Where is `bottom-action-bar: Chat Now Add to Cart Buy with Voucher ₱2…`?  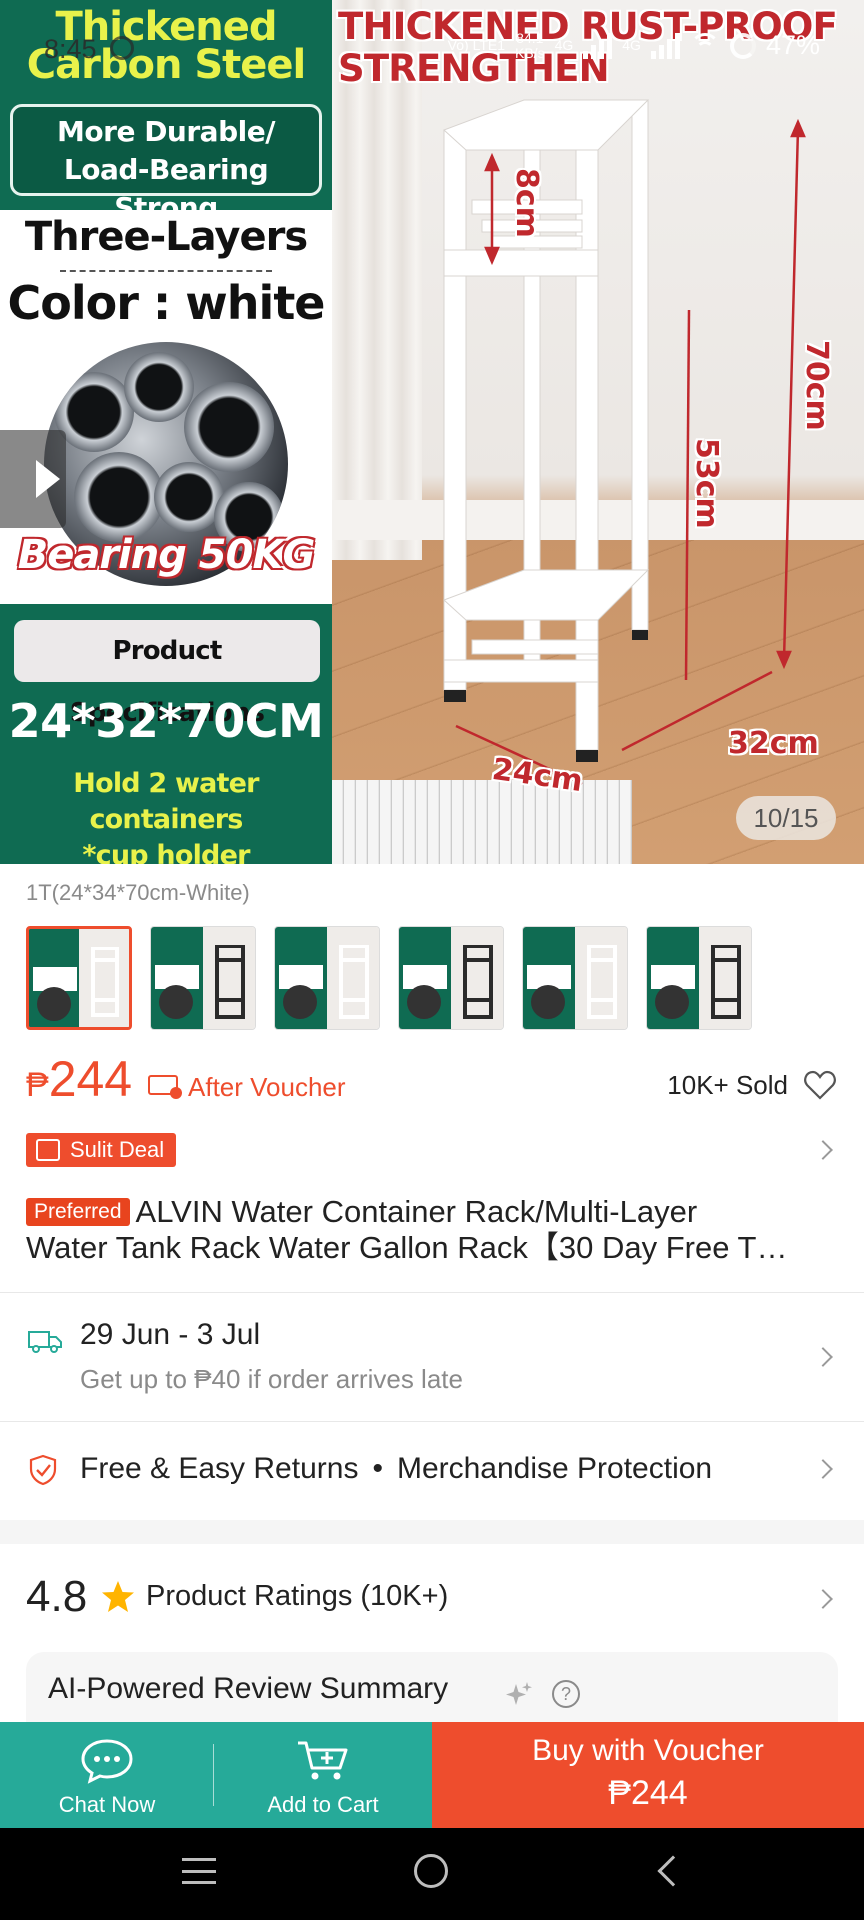 bottom-action-bar: Chat Now Add to Cart Buy with Voucher ₱2… is located at coordinates (432, 1775).